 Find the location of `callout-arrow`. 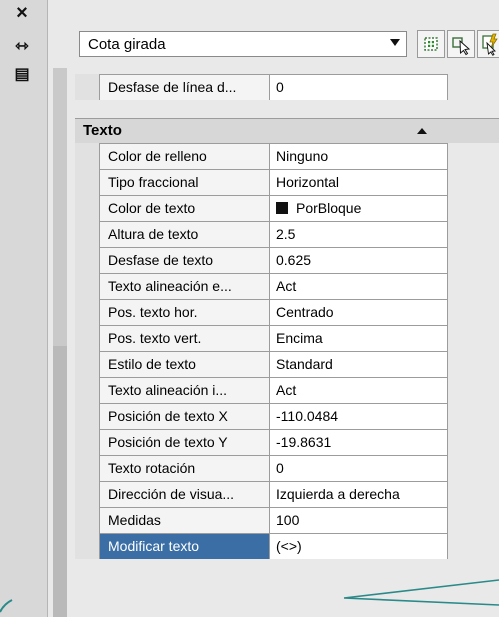

callout-arrow is located at coordinates (249, 596).